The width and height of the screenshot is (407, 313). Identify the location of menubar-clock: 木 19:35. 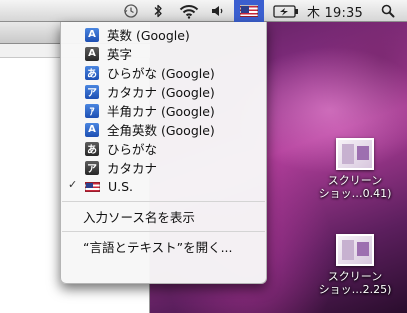
(335, 11).